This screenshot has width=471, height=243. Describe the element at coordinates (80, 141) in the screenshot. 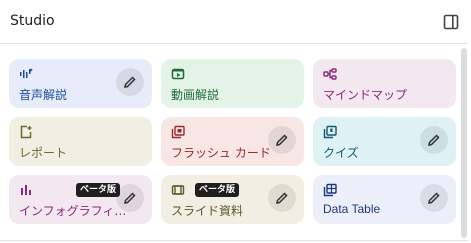

I see `tile-report: レポート` at that location.